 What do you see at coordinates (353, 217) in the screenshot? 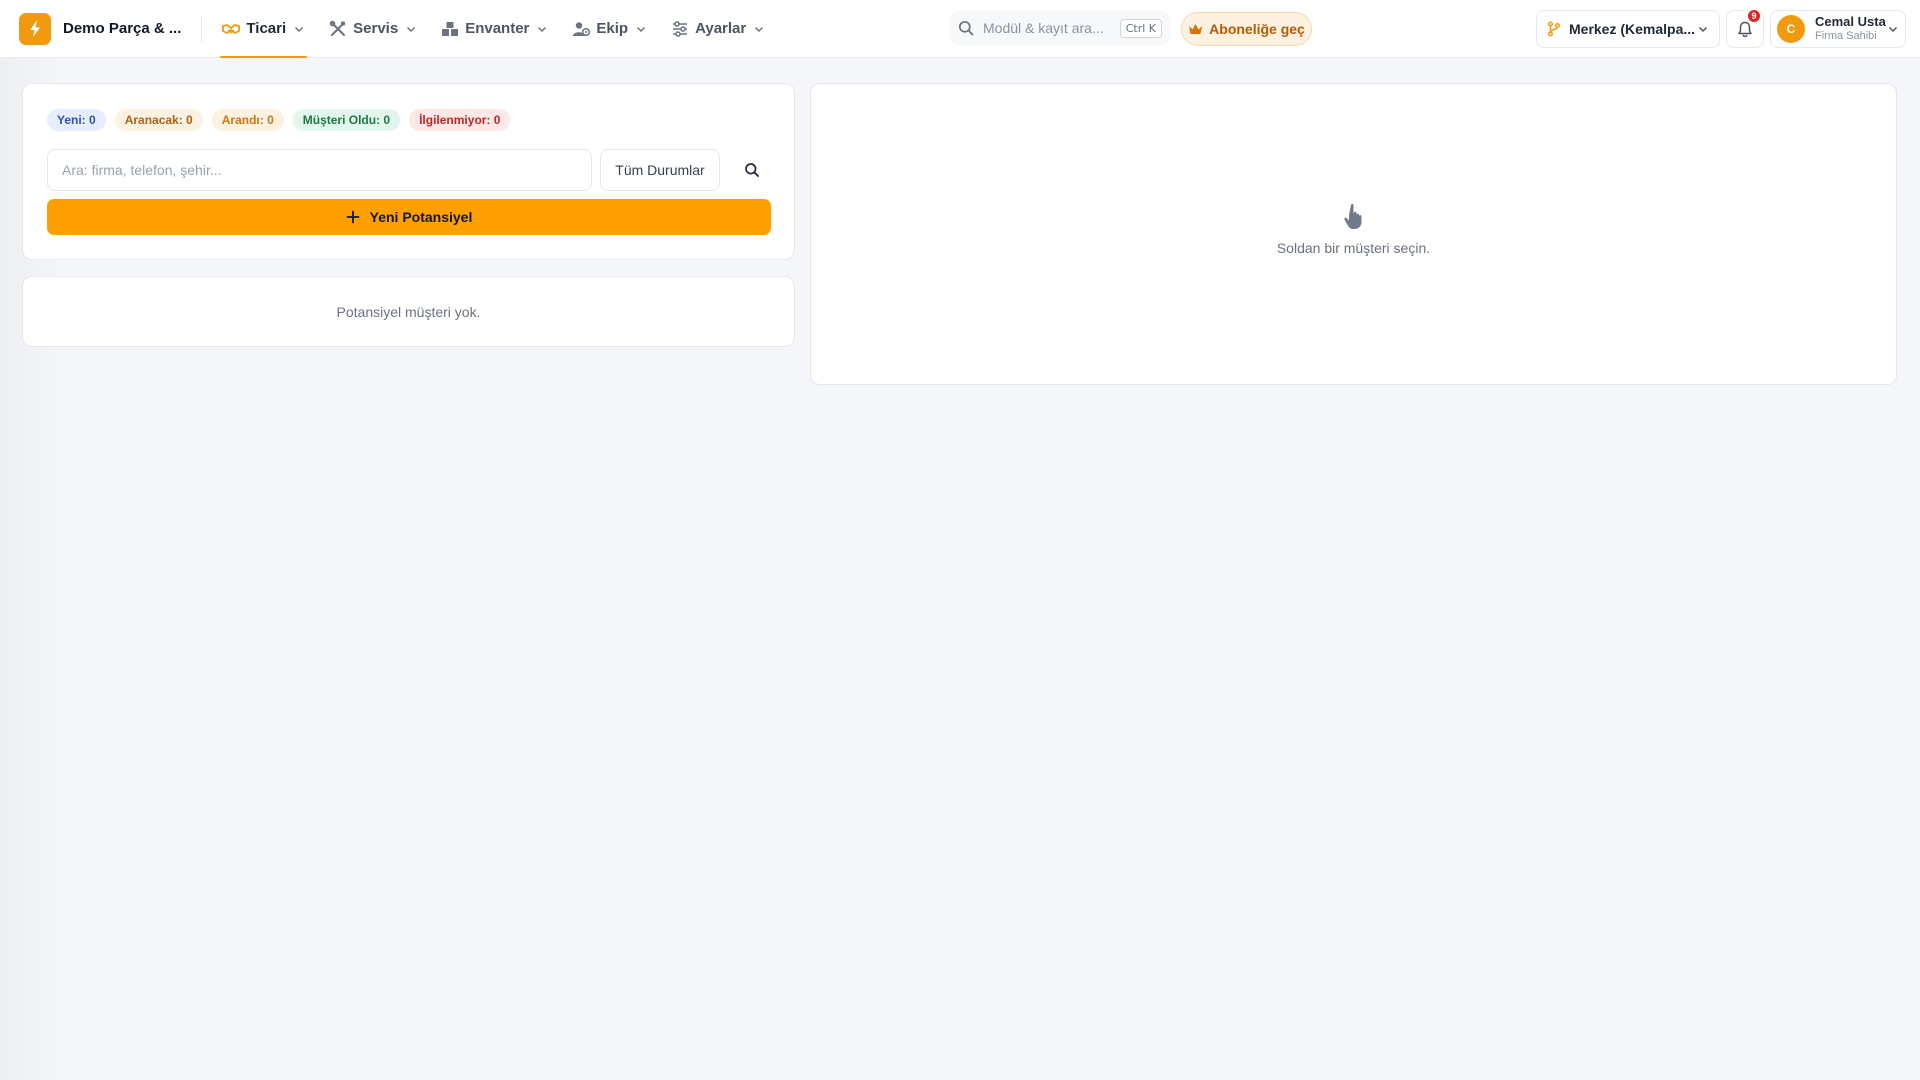
I see `plus-icon` at bounding box center [353, 217].